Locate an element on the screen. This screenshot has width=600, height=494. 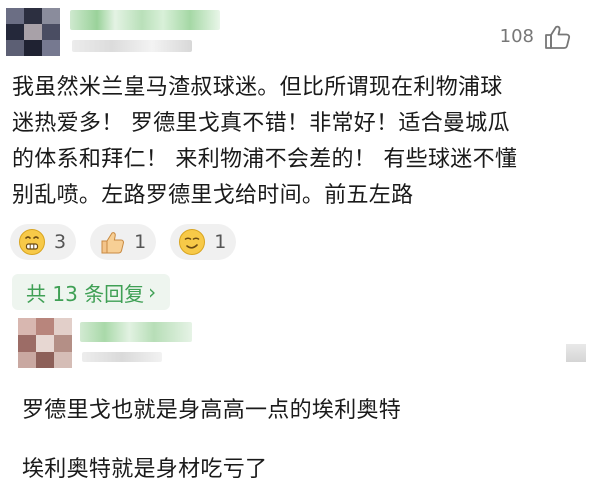
view-replies-label: 共 13 条回复 is located at coordinates (85, 293).